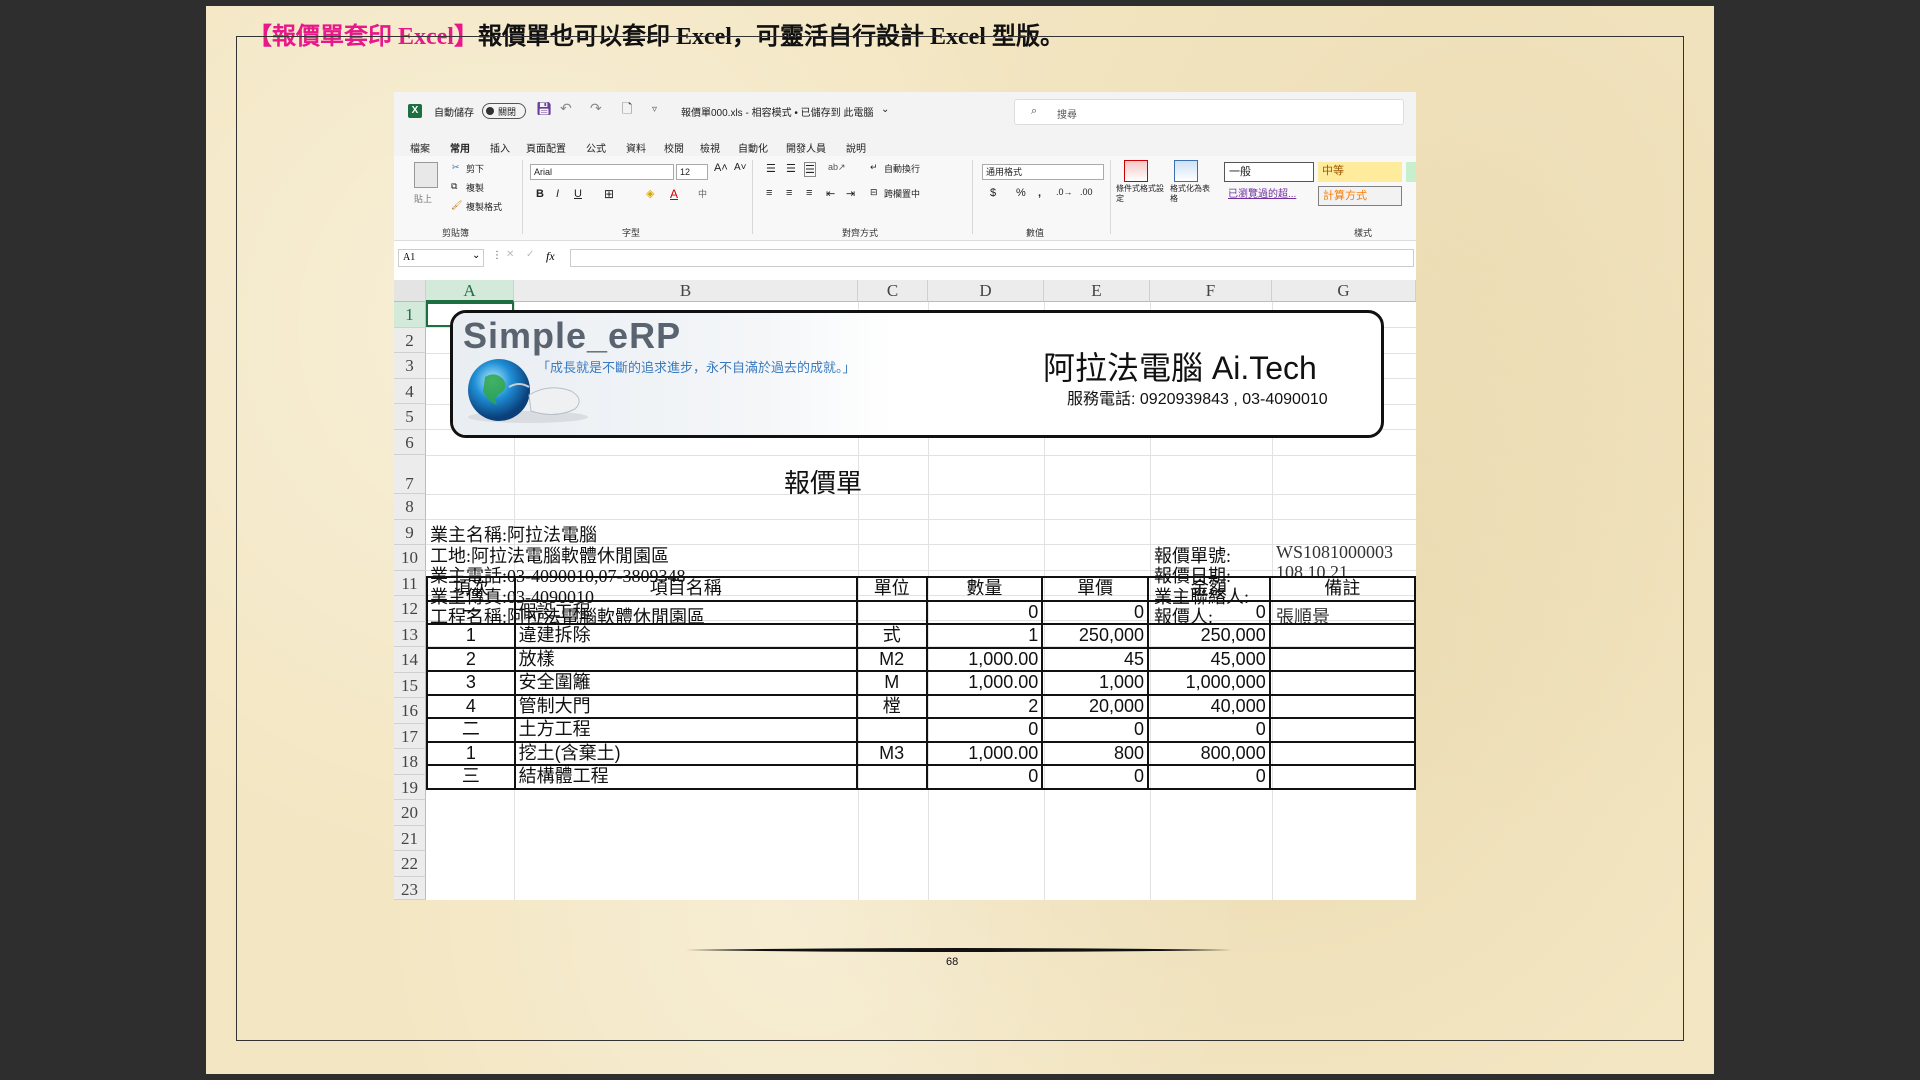 The image size is (1920, 1080). What do you see at coordinates (692, 172) in the screenshot?
I see `font-size-select: 12` at bounding box center [692, 172].